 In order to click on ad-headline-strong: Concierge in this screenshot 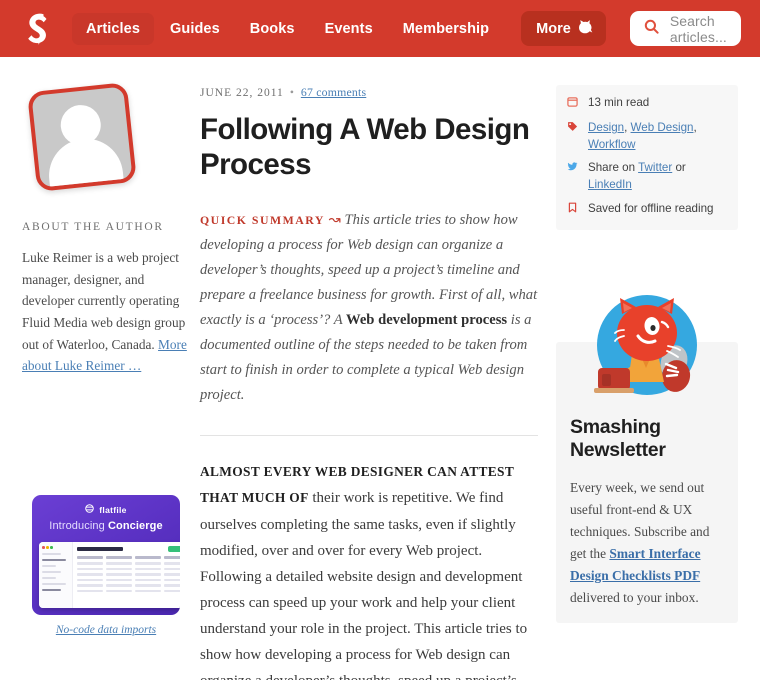, I will do `click(135, 526)`.